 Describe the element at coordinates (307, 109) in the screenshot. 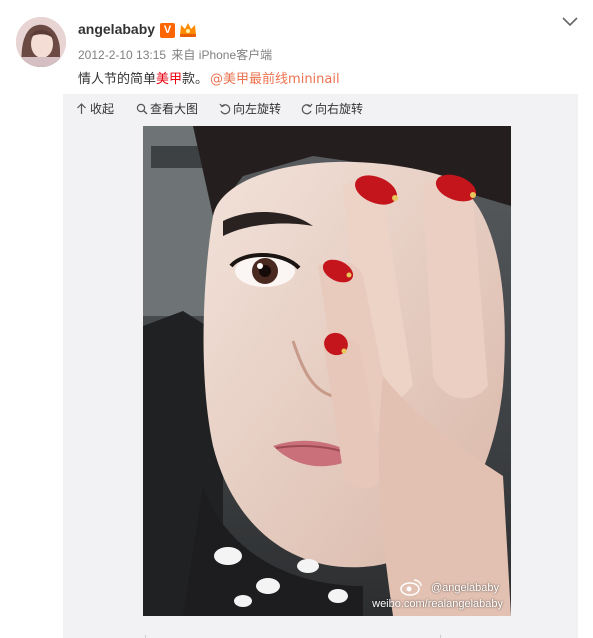

I see `rotate-right-icon` at that location.